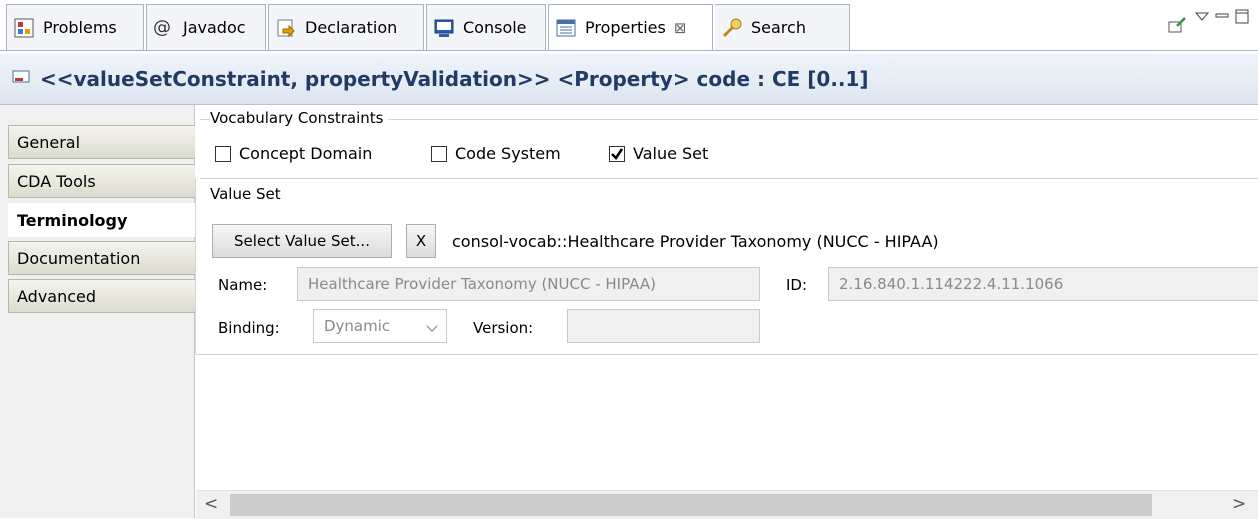 This screenshot has height=519, width=1258. I want to click on code-system-label: Code System, so click(508, 153).